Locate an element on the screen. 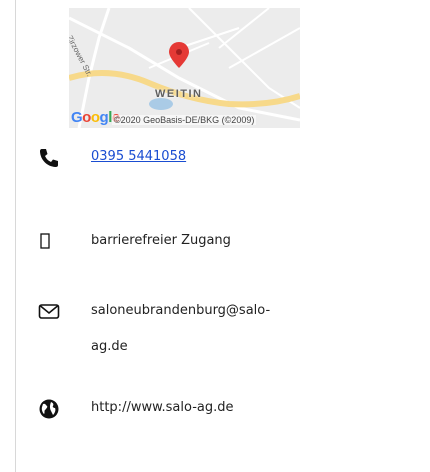 Image resolution: width=430 pixels, height=472 pixels. website-text: http://www.salo-ag.de is located at coordinates (206, 408).